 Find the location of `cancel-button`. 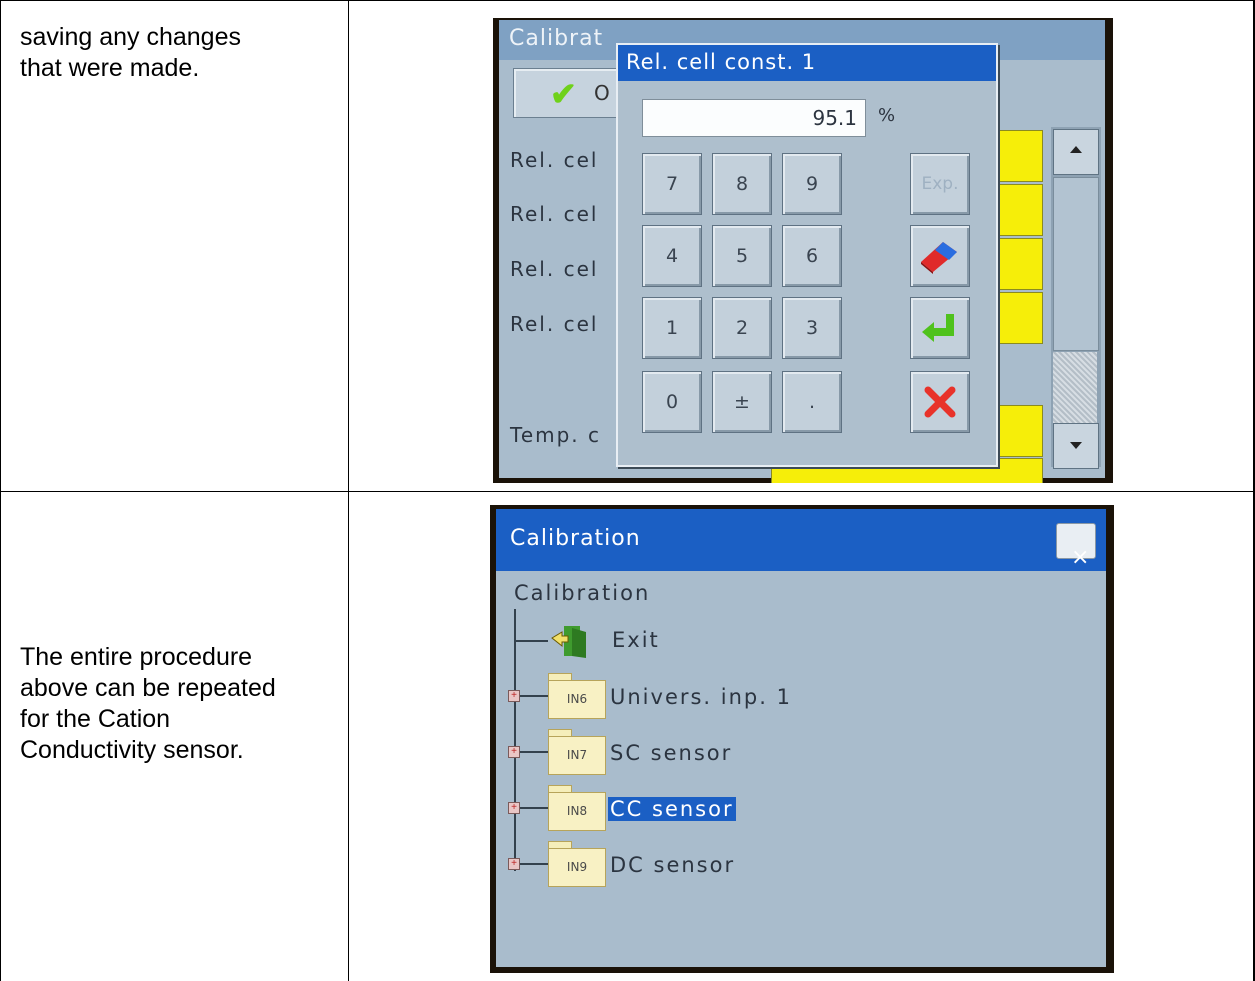

cancel-button is located at coordinates (940, 402).